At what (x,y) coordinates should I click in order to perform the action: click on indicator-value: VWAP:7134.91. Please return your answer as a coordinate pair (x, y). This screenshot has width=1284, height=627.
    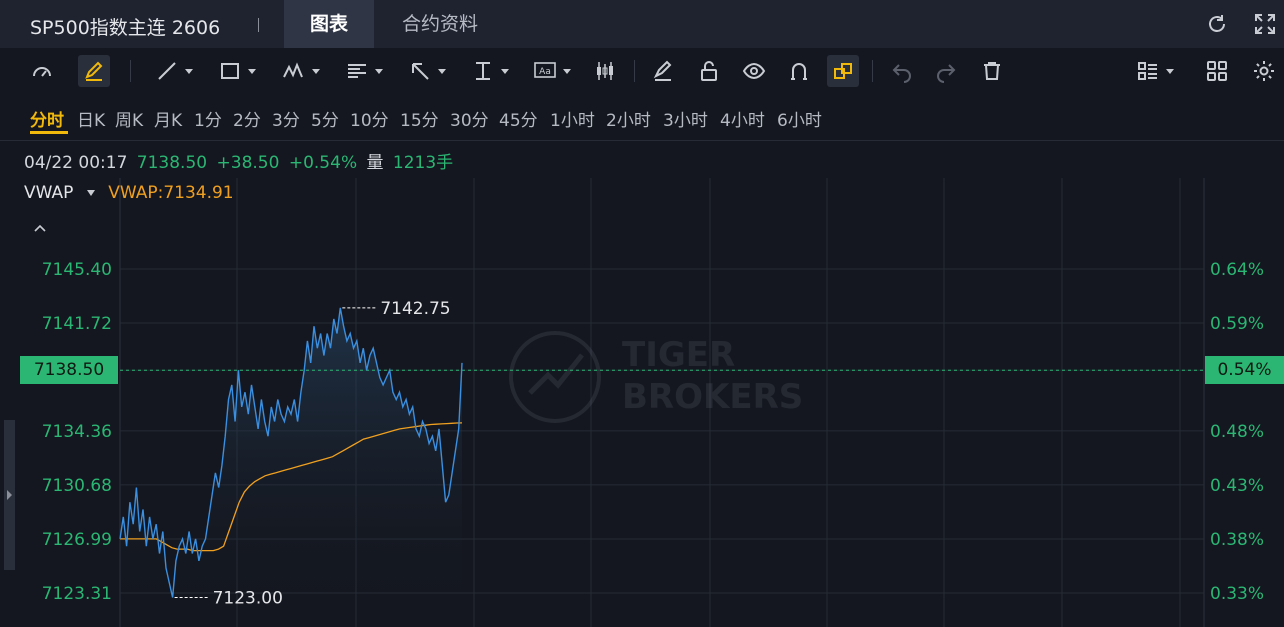
    Looking at the image, I should click on (171, 193).